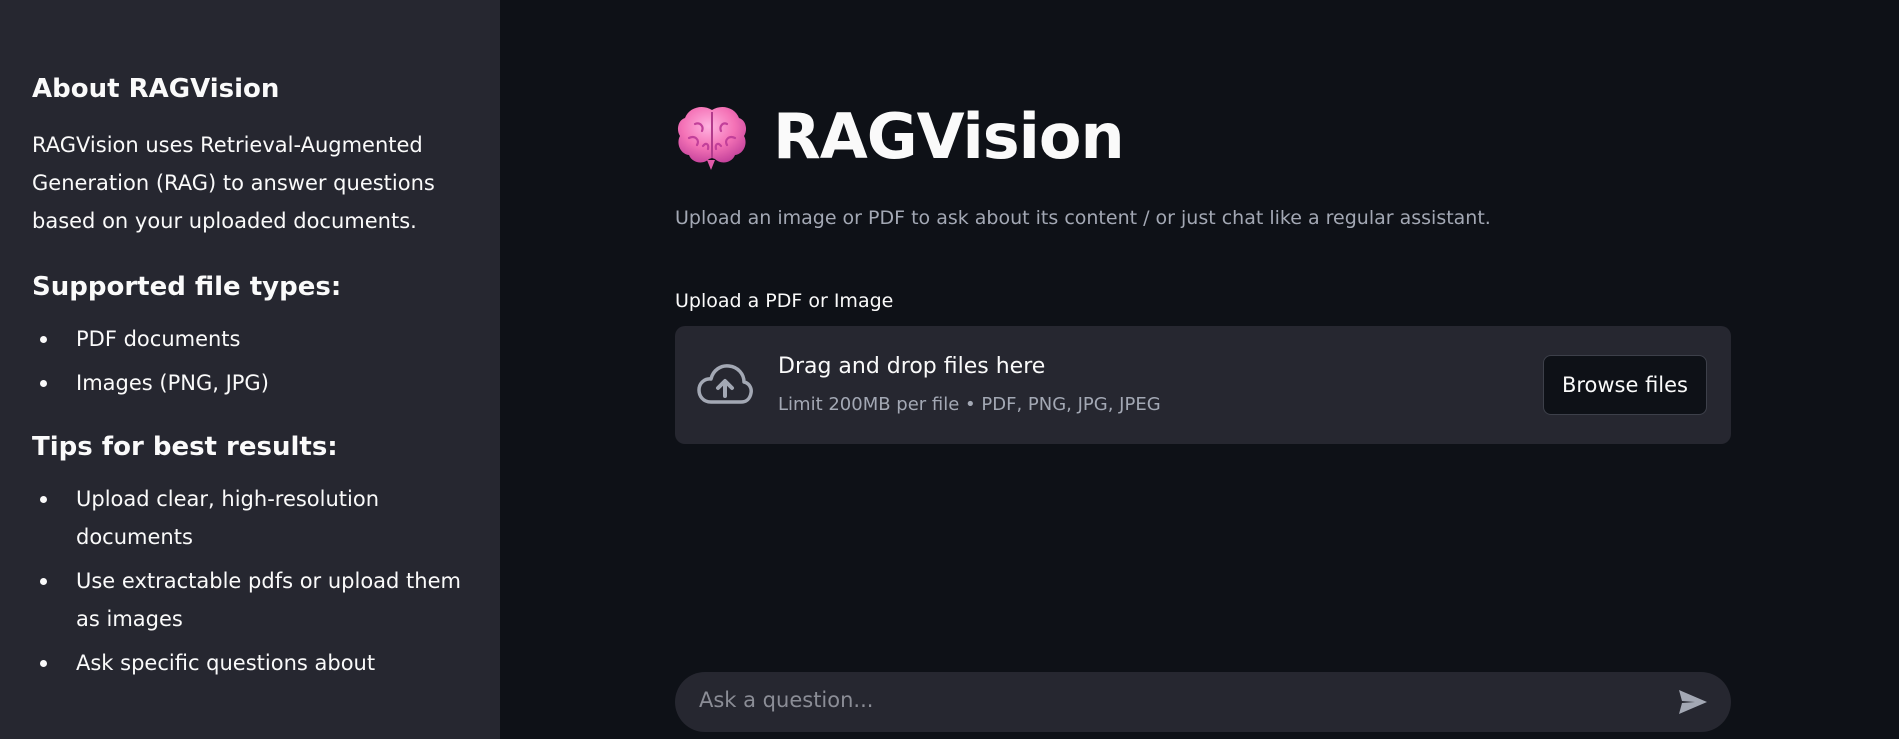  I want to click on tips-heading: Tips for best results:, so click(185, 447).